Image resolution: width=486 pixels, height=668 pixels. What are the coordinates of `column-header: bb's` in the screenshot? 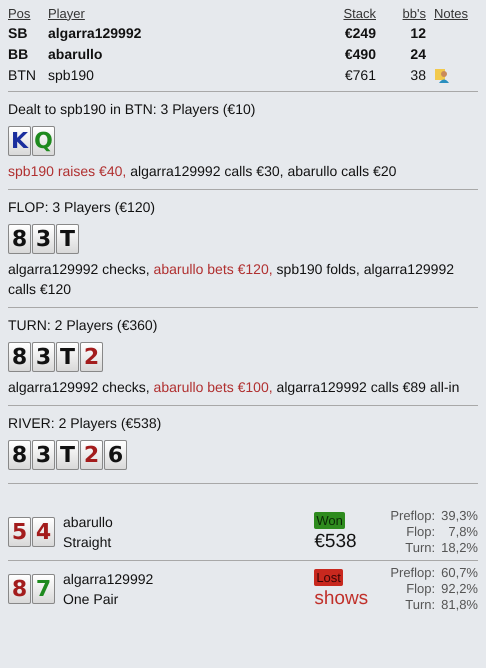 It's located at (401, 13).